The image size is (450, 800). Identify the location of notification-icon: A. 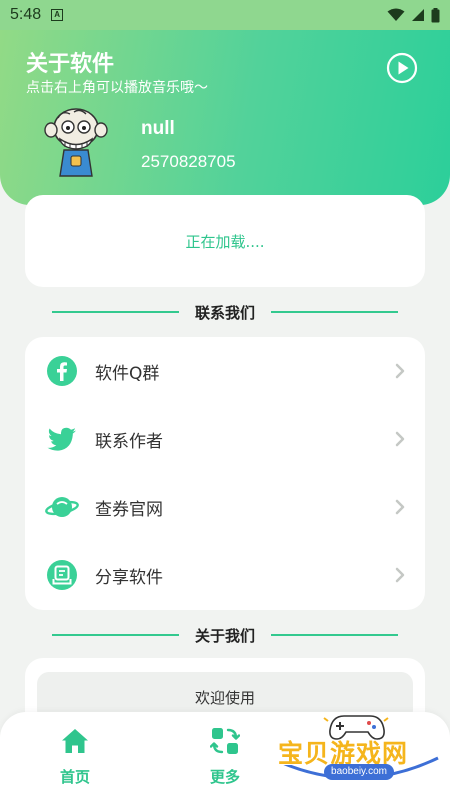
(57, 15).